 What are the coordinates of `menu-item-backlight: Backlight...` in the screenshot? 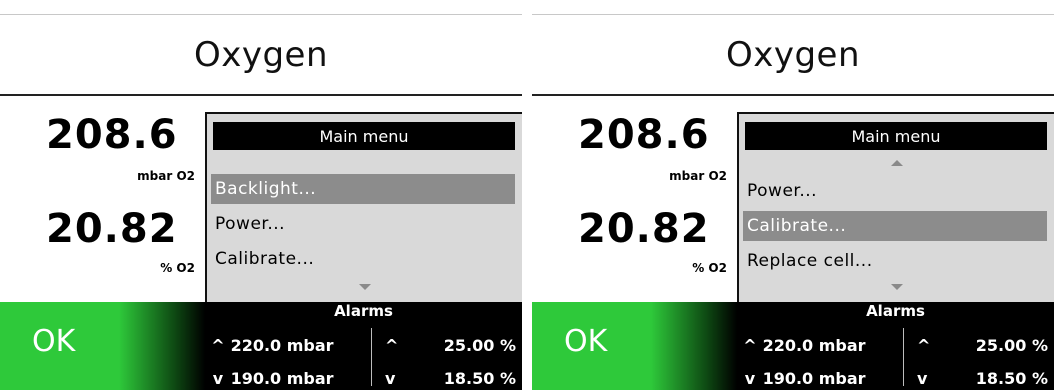 It's located at (363, 189).